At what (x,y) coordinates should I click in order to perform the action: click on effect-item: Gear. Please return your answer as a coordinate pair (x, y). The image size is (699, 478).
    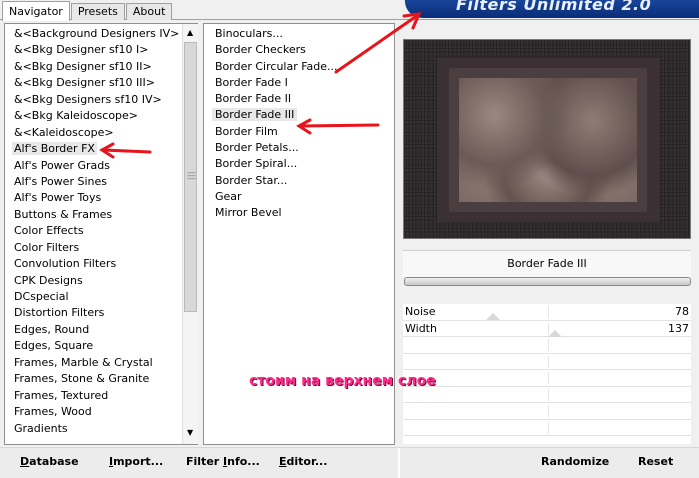
    Looking at the image, I should click on (299, 197).